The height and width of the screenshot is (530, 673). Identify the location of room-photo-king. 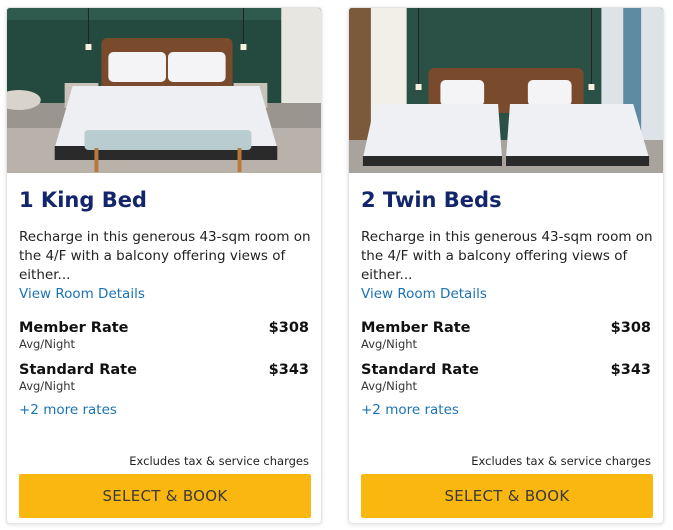
(164, 90).